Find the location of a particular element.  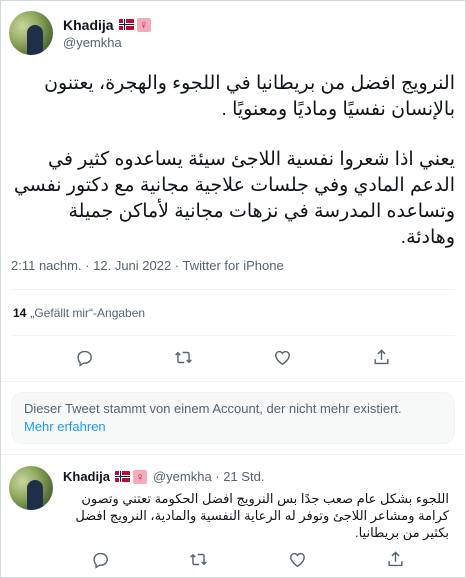

tweet-action-bar is located at coordinates (233, 357).